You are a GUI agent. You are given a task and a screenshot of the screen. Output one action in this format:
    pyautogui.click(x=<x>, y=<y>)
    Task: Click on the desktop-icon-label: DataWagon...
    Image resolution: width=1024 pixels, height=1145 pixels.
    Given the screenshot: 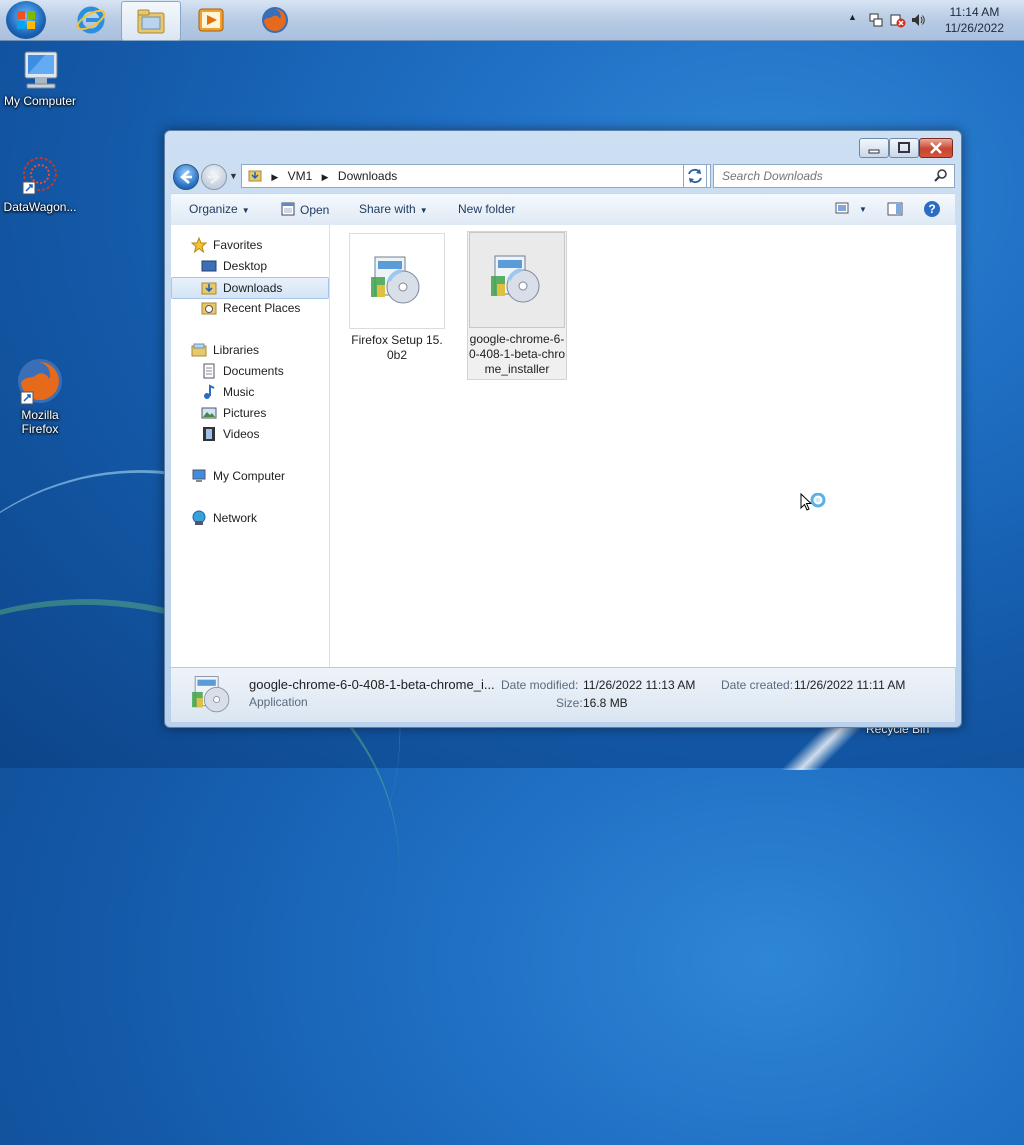 What is the action you would take?
    pyautogui.click(x=40, y=207)
    